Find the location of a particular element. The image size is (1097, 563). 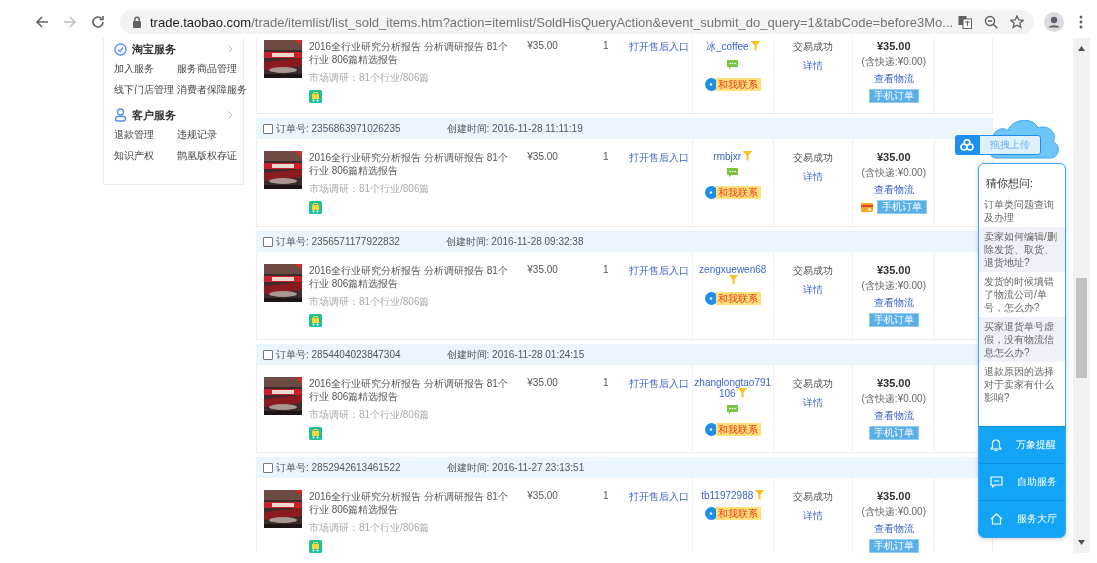

section-title: 淘宝服务 is located at coordinates (154, 49).